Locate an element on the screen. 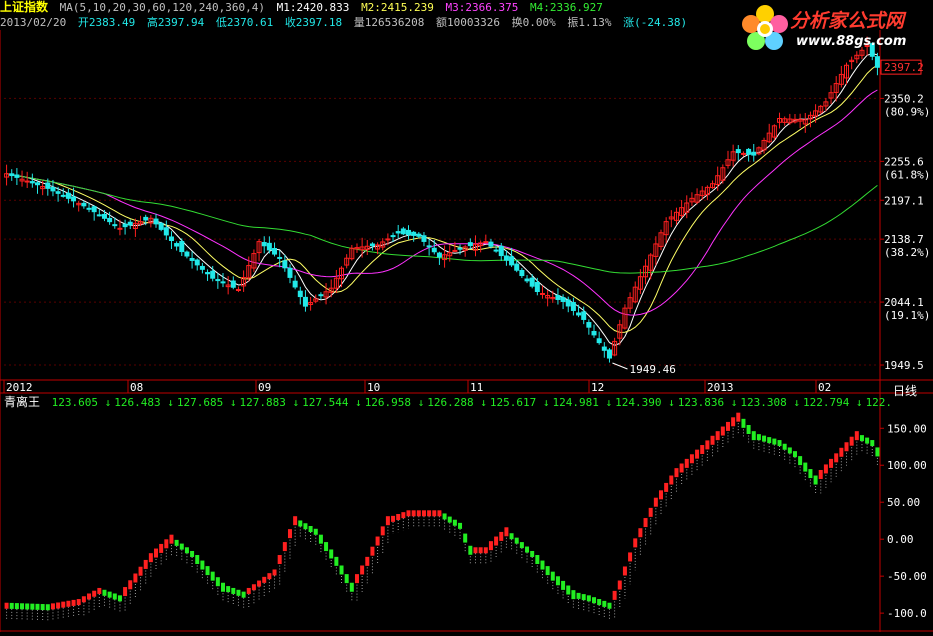 The width and height of the screenshot is (933, 636). date-tick-label: 11 is located at coordinates (476, 387).